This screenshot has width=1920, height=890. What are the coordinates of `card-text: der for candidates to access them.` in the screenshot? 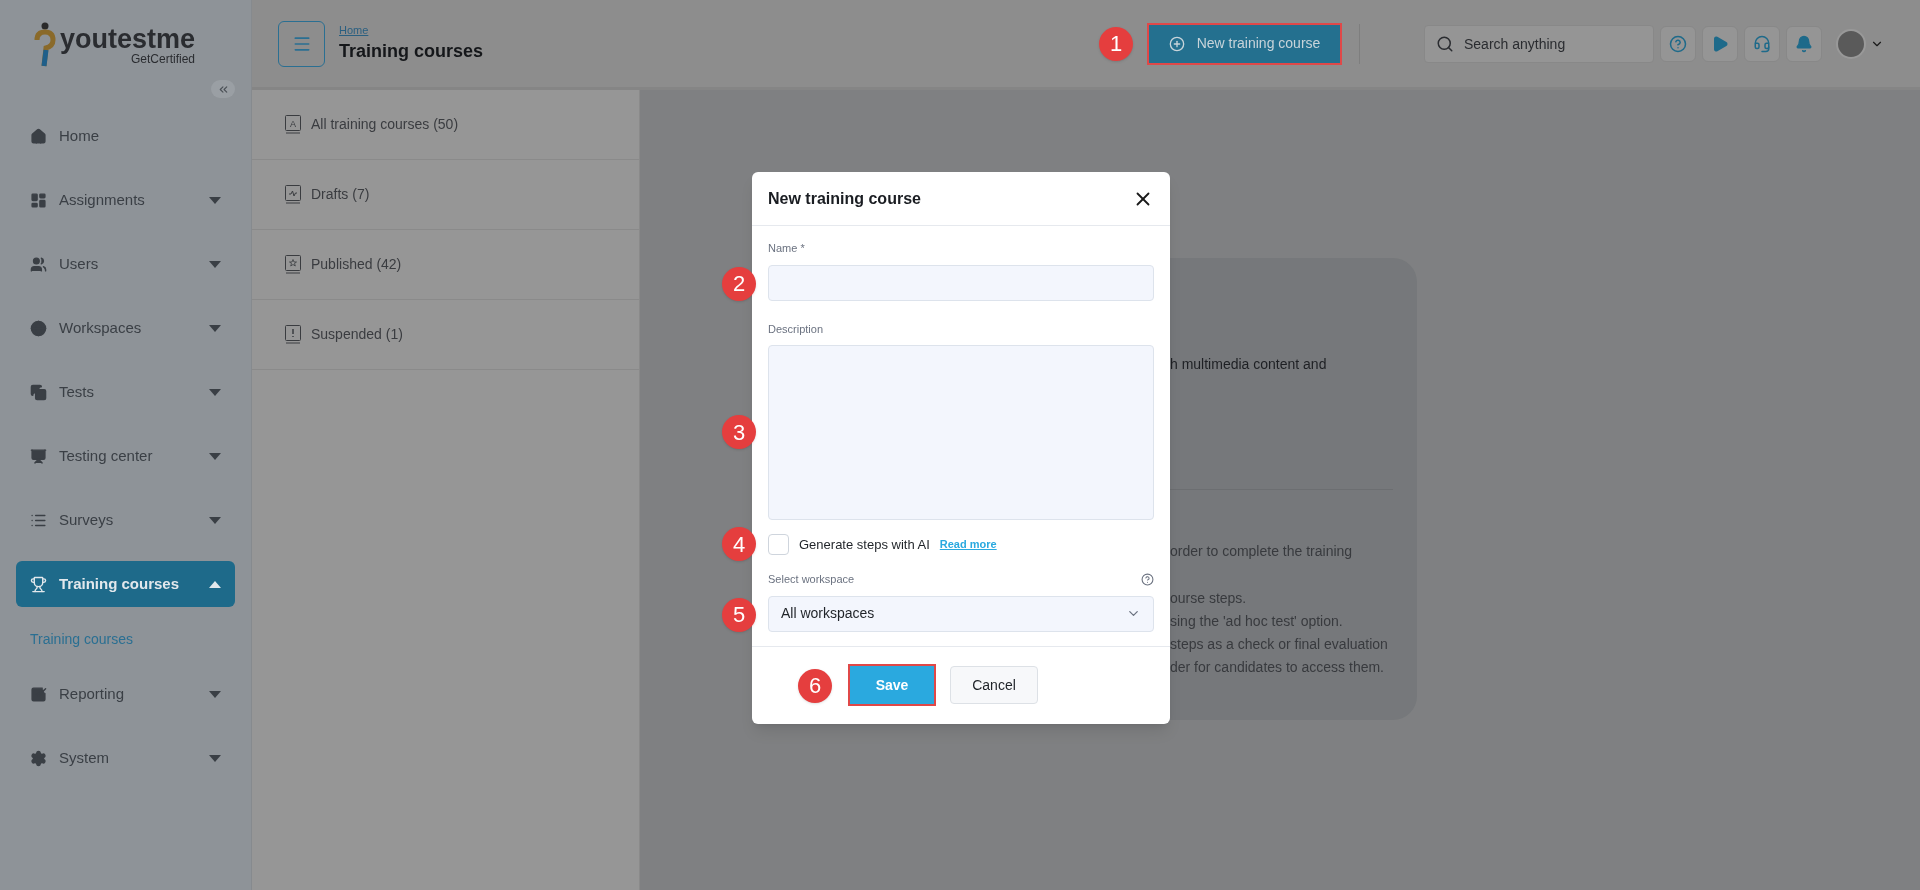 It's located at (1277, 667).